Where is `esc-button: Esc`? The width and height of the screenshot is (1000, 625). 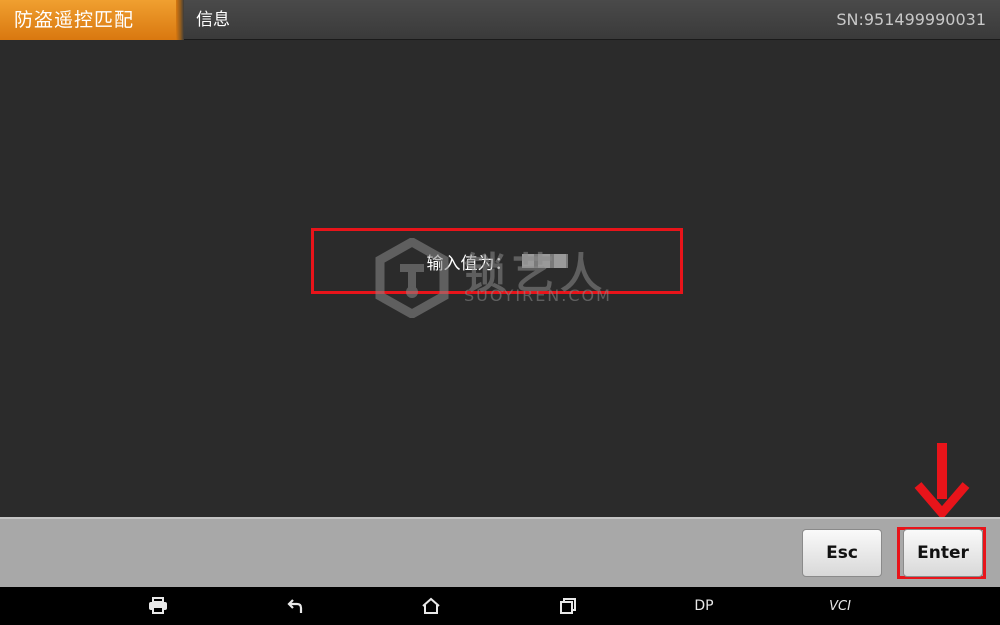 esc-button: Esc is located at coordinates (842, 553).